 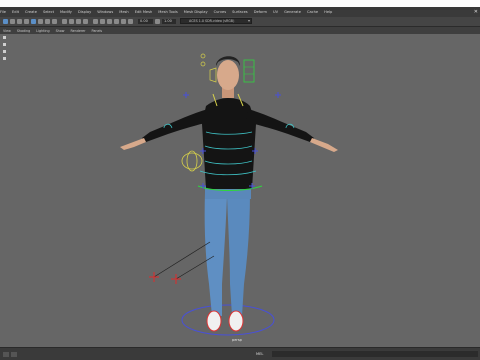 What do you see at coordinates (130, 21) in the screenshot?
I see `film-gate-icon` at bounding box center [130, 21].